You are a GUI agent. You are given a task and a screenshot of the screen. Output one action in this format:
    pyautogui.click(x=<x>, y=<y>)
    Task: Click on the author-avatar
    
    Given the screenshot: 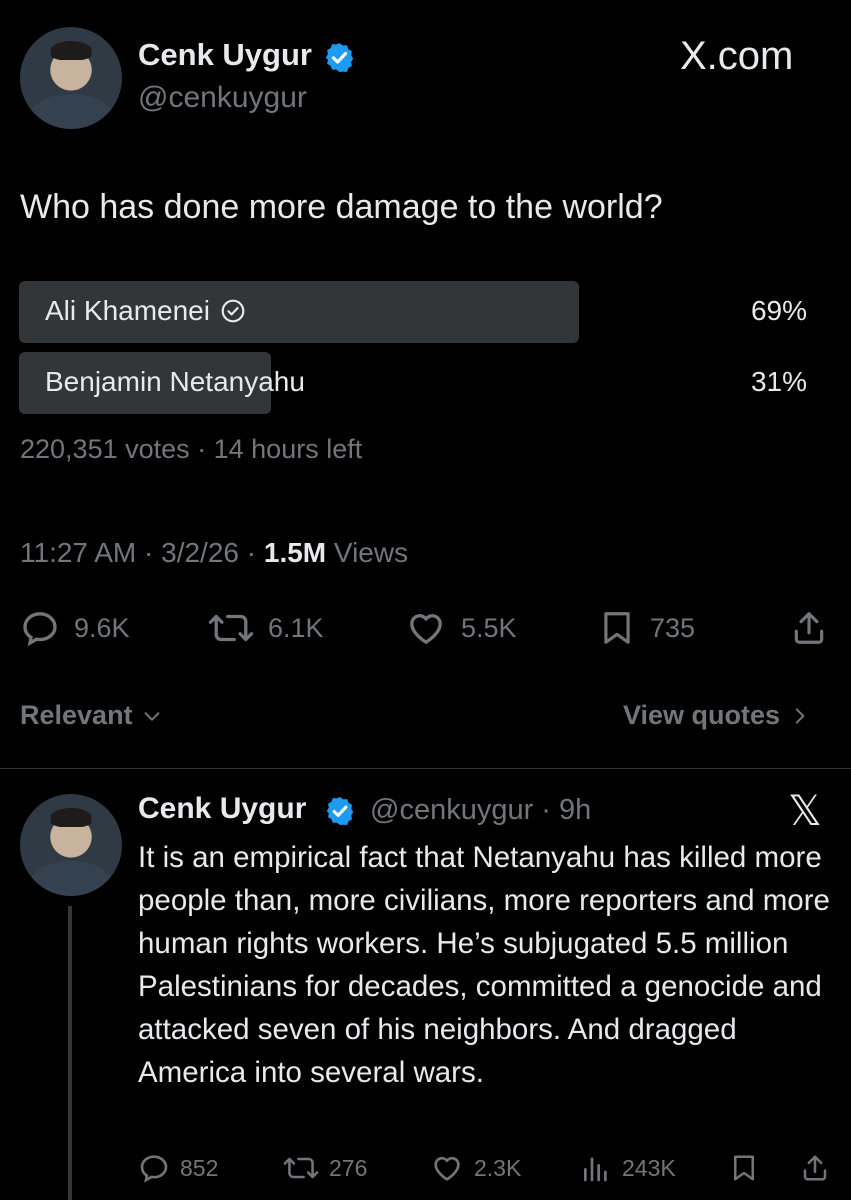 What is the action you would take?
    pyautogui.click(x=71, y=78)
    